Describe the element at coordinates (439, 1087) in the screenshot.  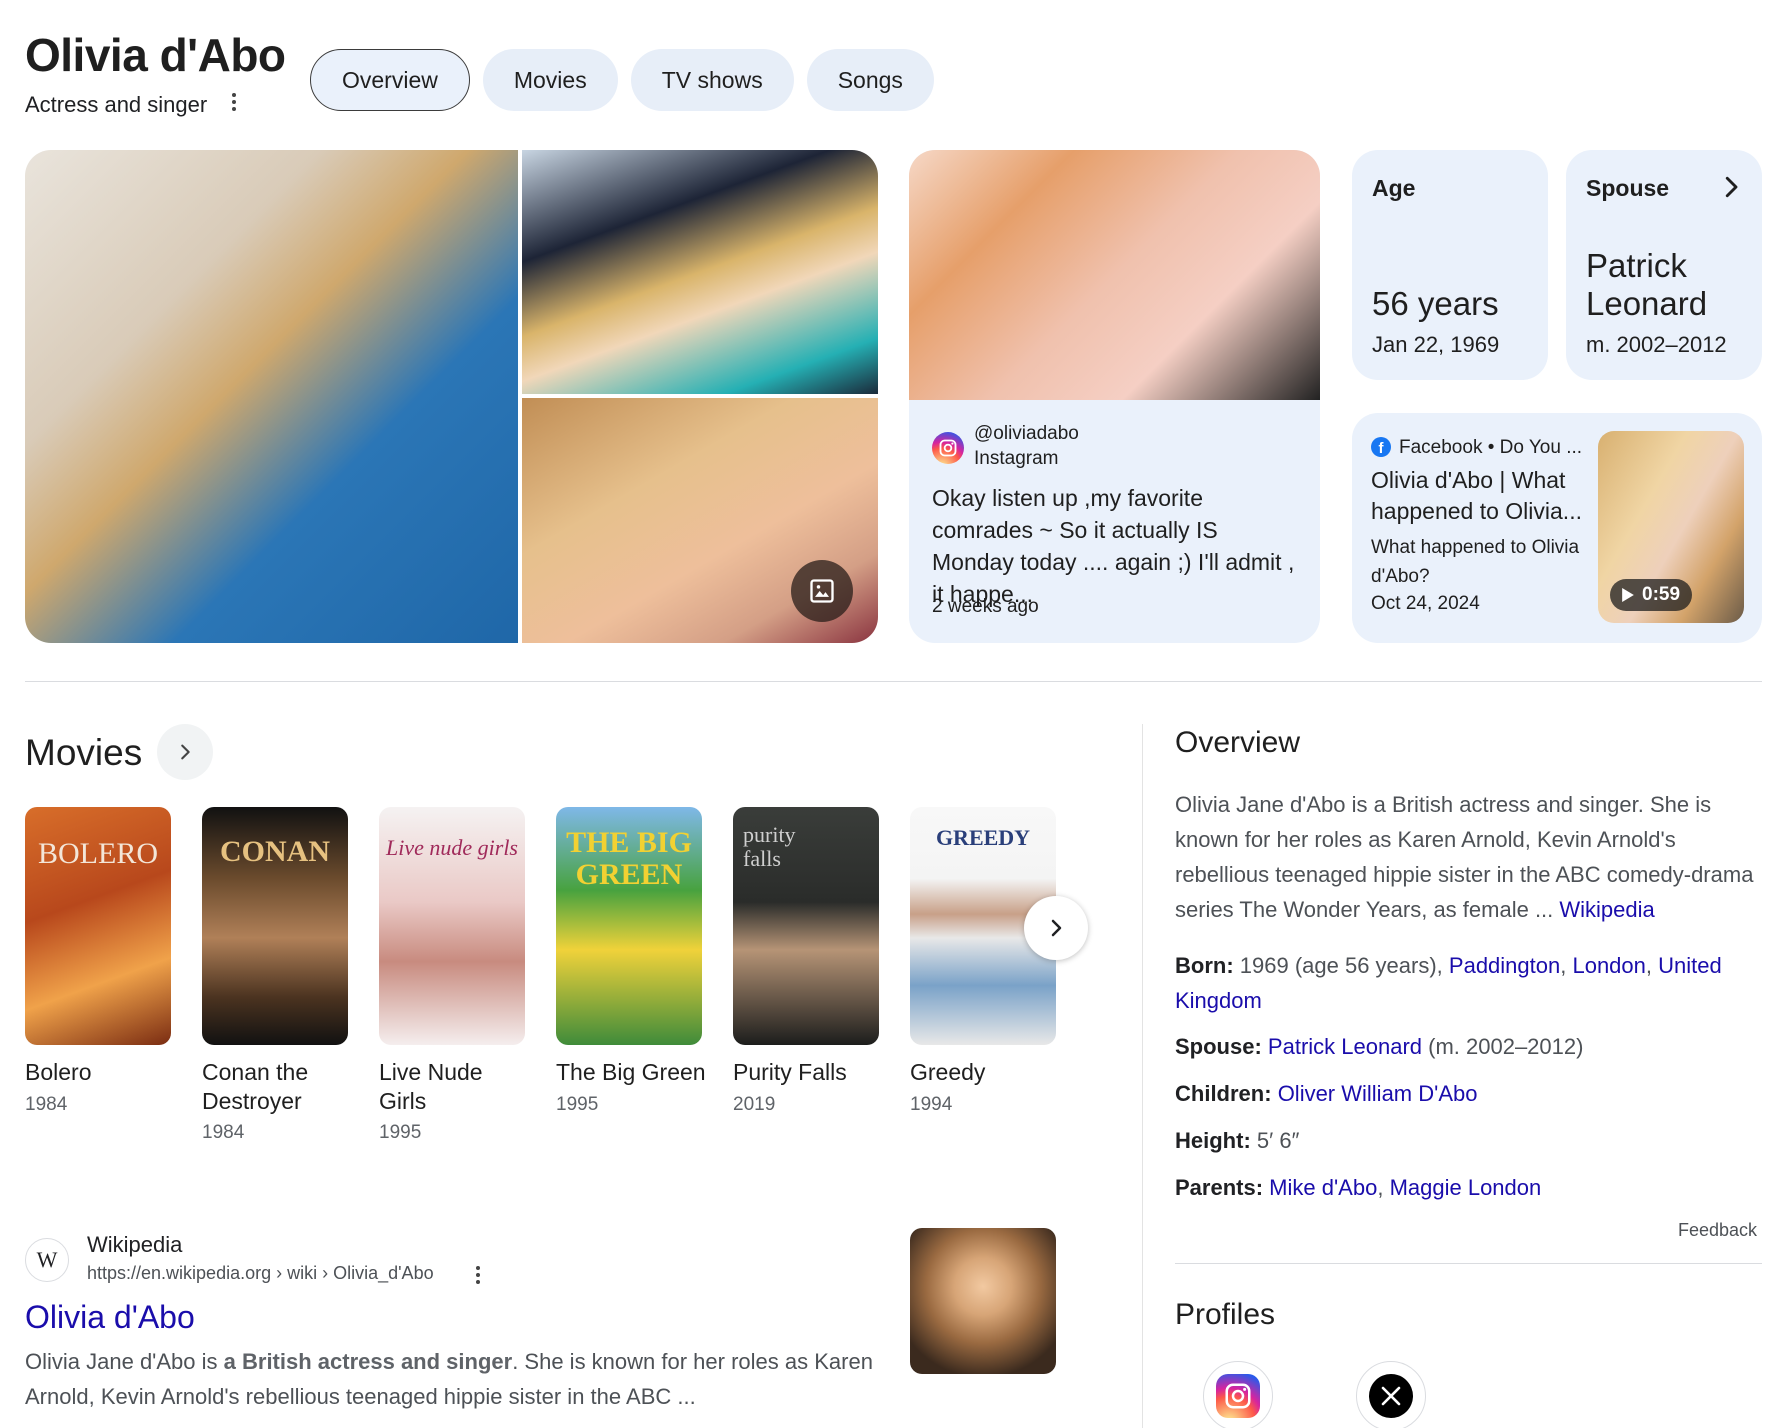
I see `movie-title: Live Nude Girls` at that location.